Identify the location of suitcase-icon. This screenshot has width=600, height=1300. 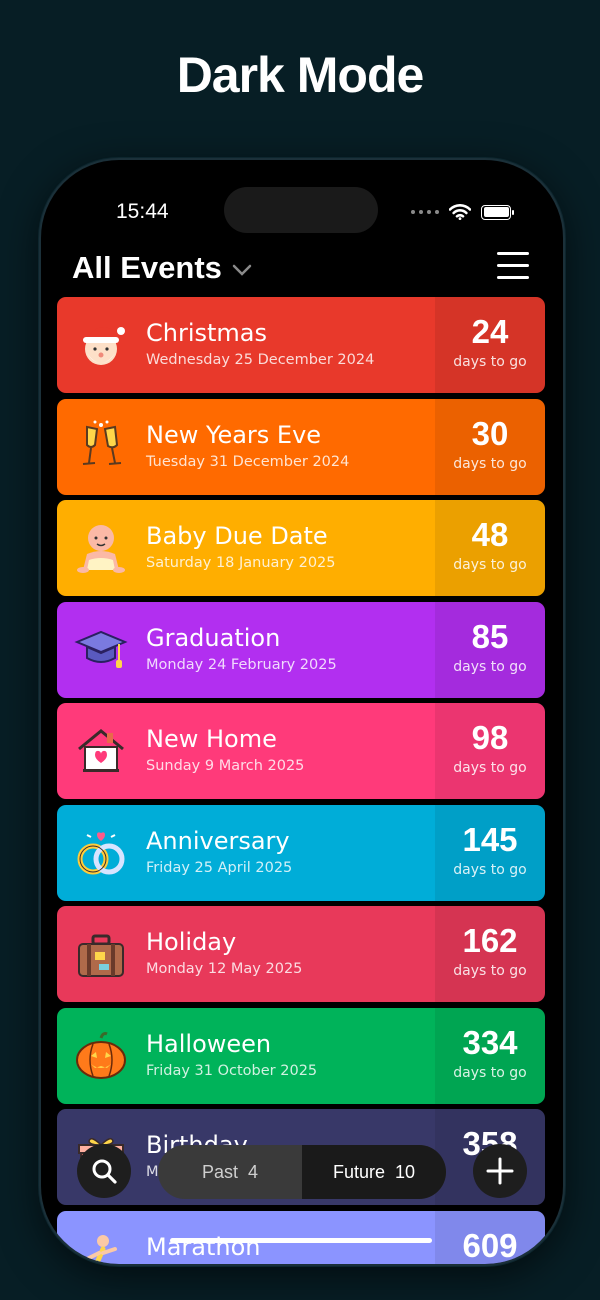
(101, 954).